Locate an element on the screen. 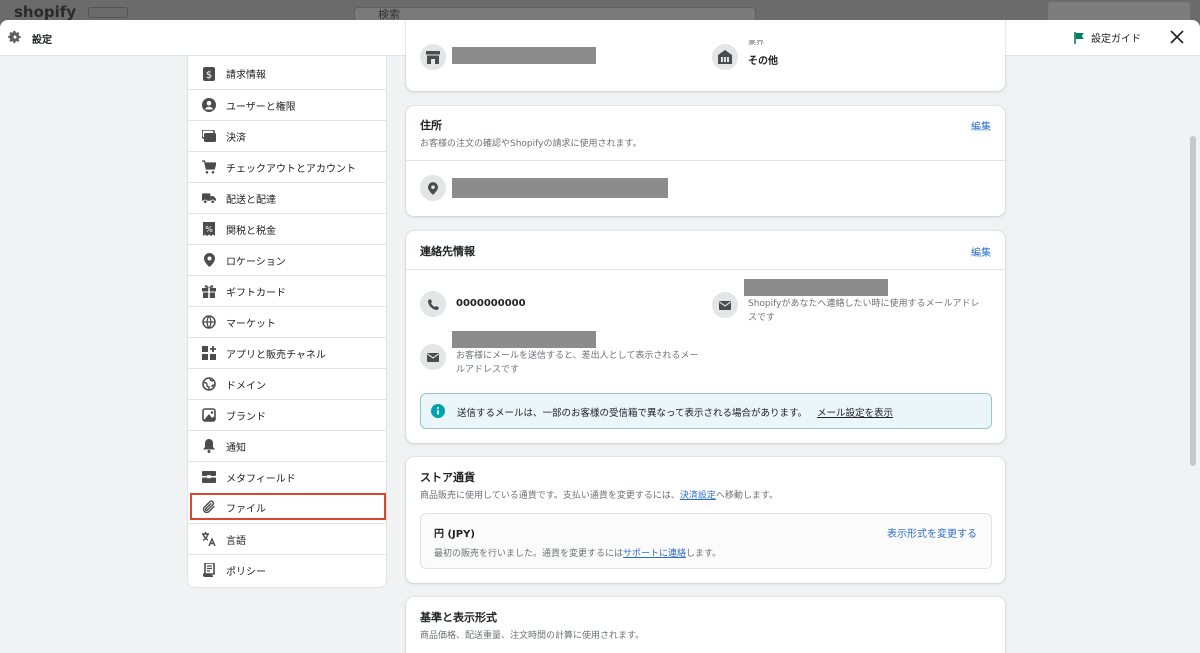  policy-icon is located at coordinates (209, 570).